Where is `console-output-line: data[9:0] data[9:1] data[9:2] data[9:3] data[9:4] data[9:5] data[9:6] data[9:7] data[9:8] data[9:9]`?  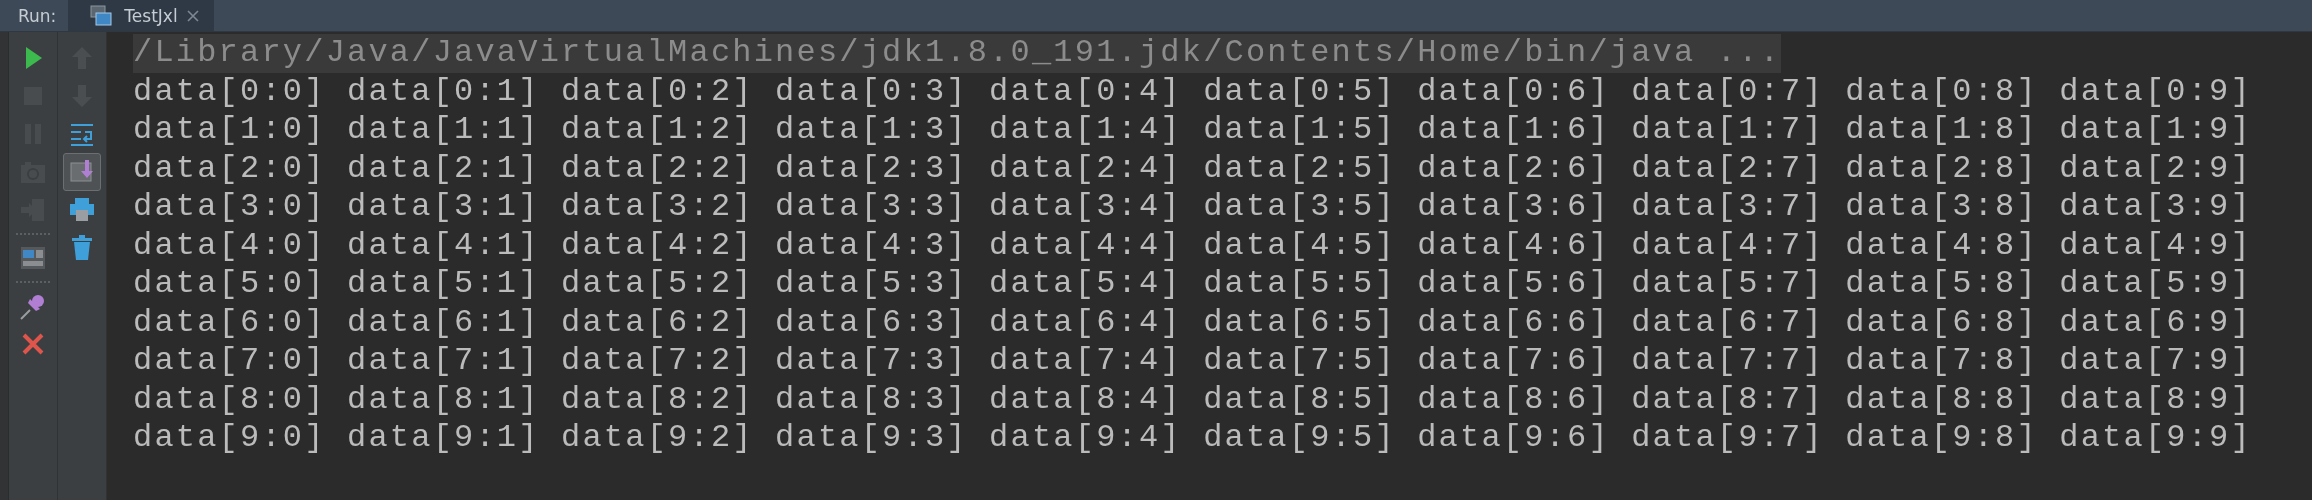 console-output-line: data[9:0] data[9:1] data[9:2] data[9:3] data[9:4] data[9:5] data[9:6] data[9:7] data[9:8] data[9:9] is located at coordinates (1193, 438).